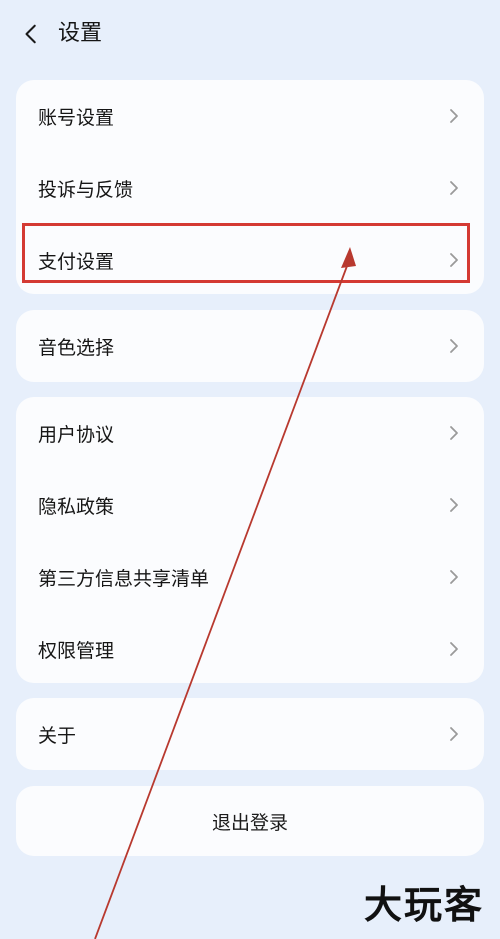 This screenshot has width=500, height=939. I want to click on row-label: 账号设置, so click(76, 117).